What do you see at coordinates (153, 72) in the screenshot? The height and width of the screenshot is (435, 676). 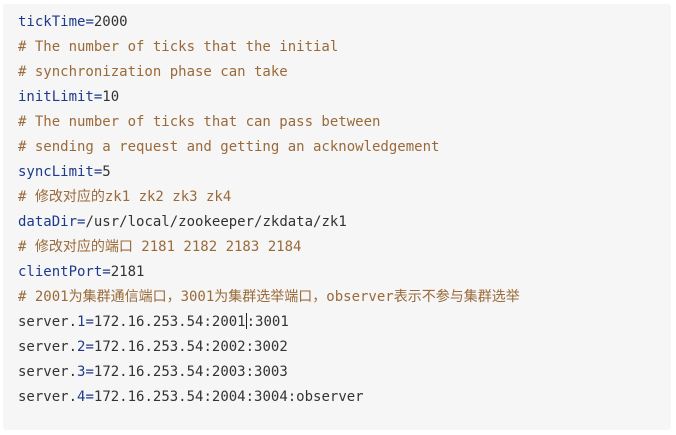 I see `code-comment: # synchronization phase can take` at bounding box center [153, 72].